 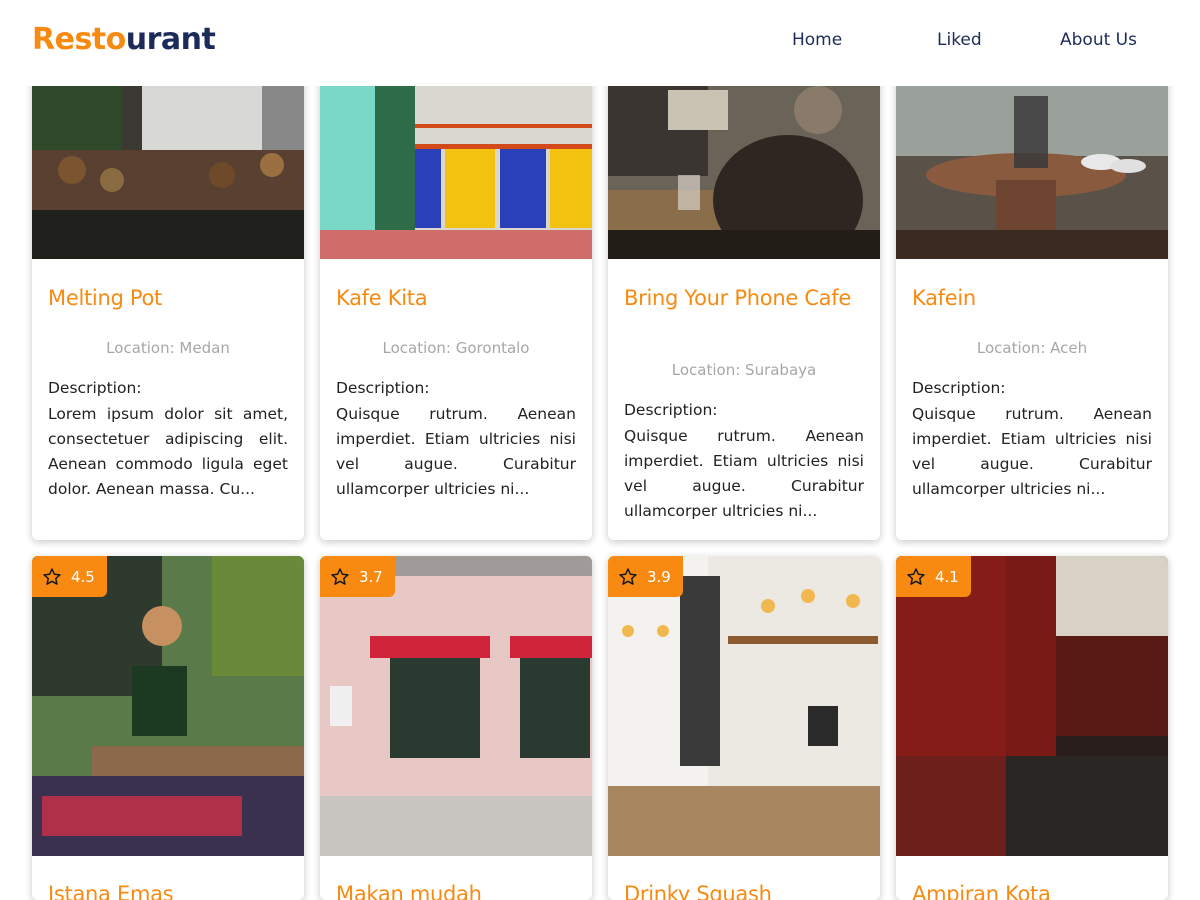 What do you see at coordinates (744, 370) in the screenshot?
I see `restaurant-location: Location: Surabaya` at bounding box center [744, 370].